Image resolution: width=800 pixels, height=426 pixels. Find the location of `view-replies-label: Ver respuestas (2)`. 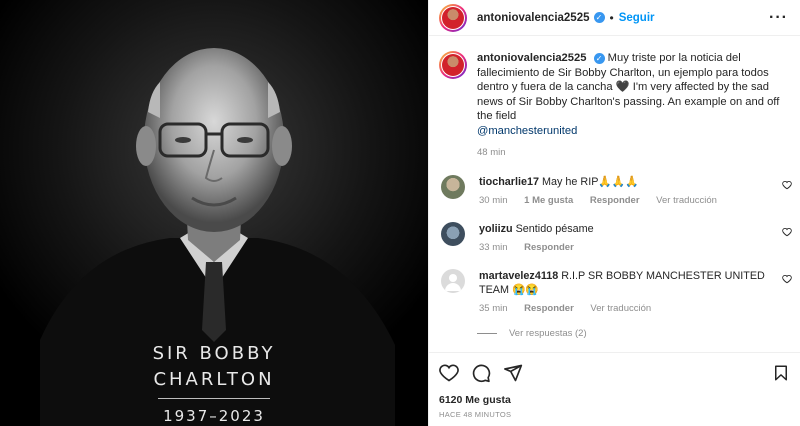

view-replies-label: Ver respuestas (2) is located at coordinates (548, 333).